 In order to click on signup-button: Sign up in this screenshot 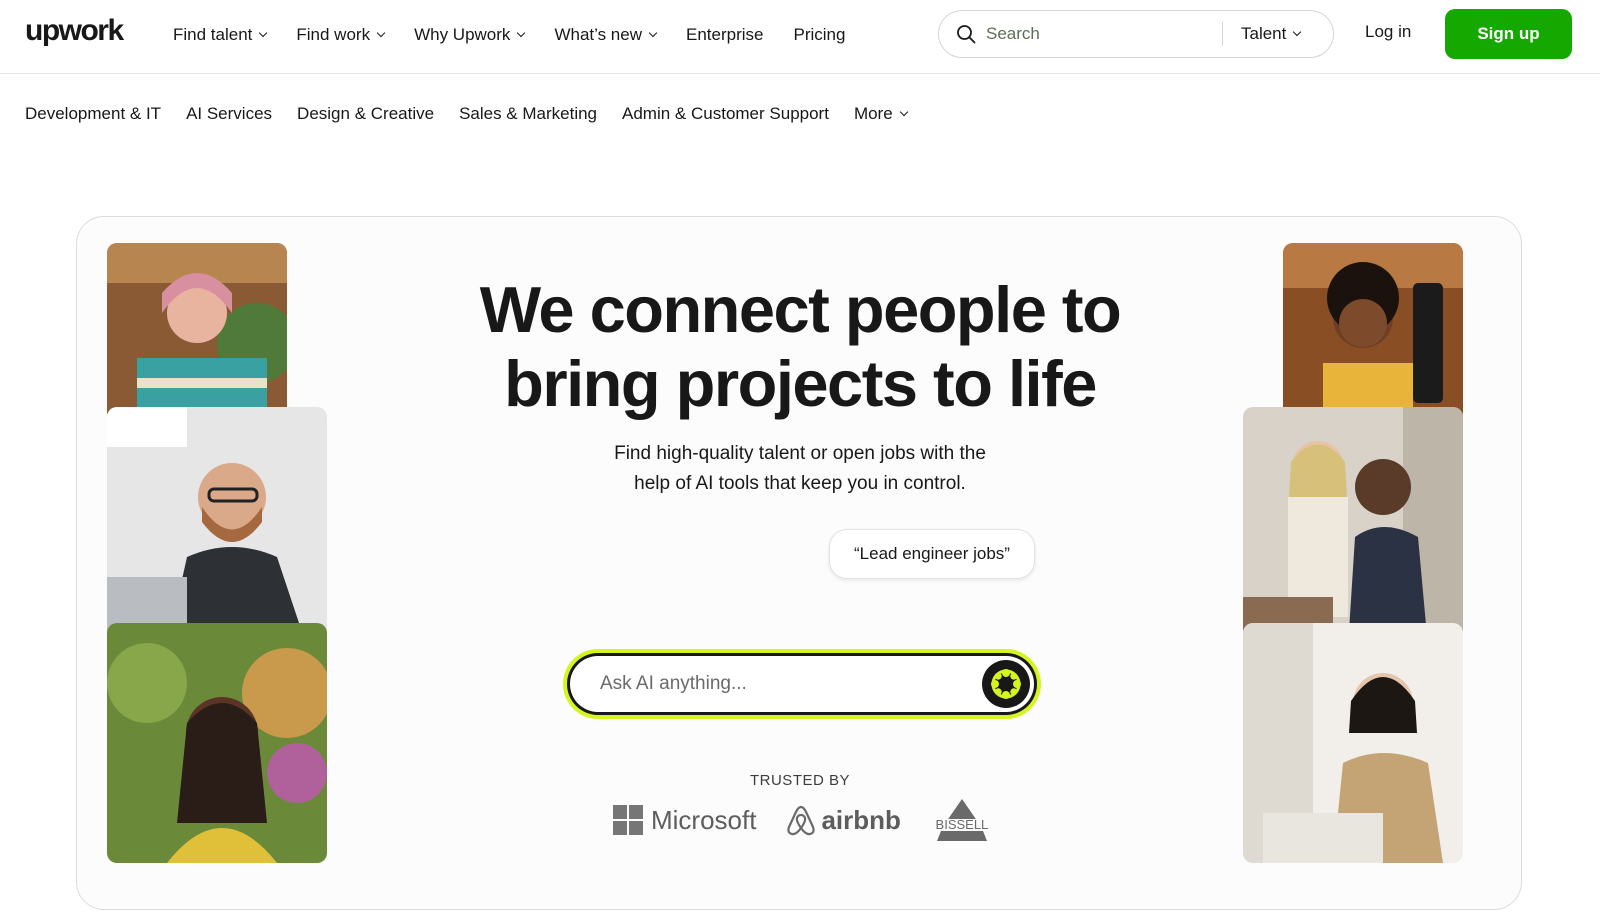, I will do `click(1508, 34)`.